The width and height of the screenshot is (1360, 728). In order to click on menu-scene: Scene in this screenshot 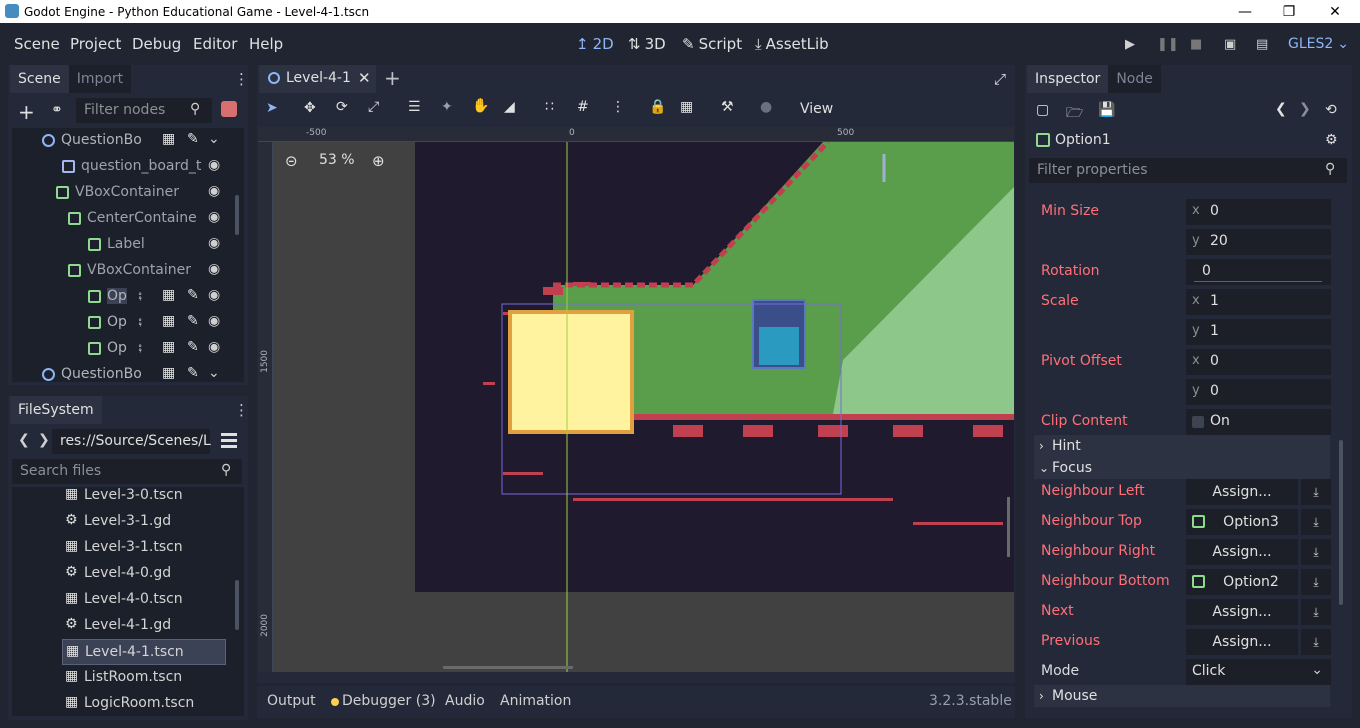, I will do `click(37, 44)`.